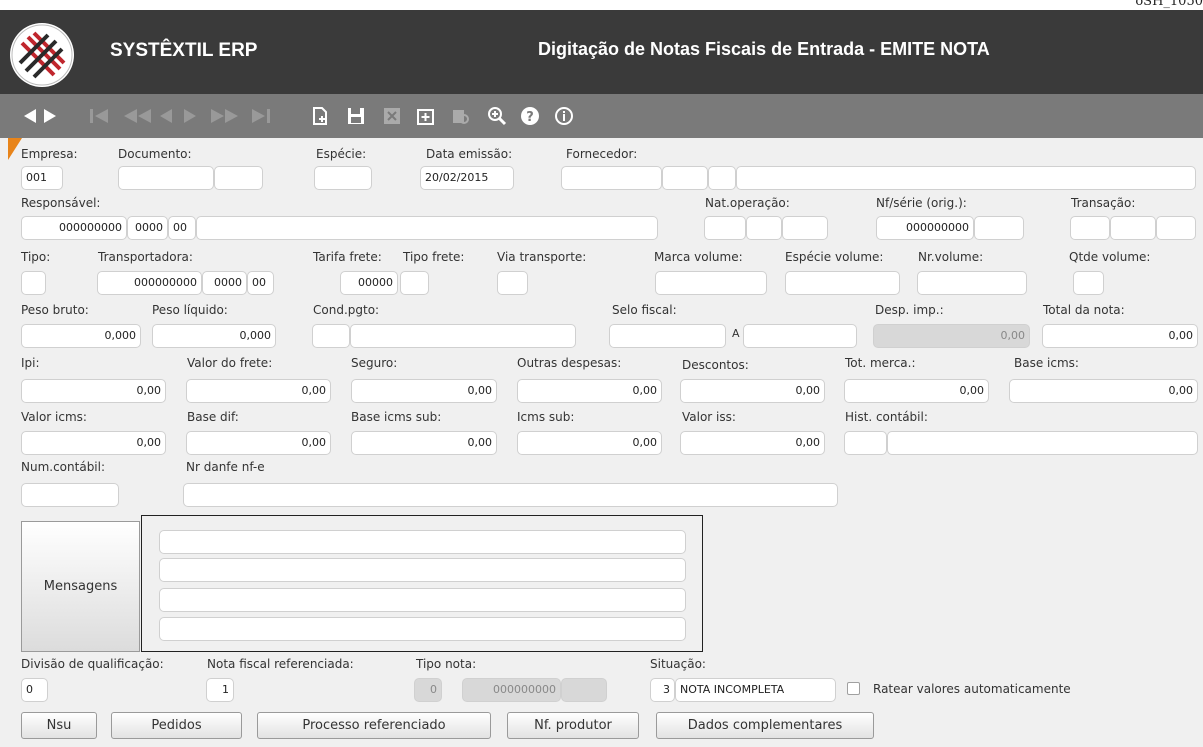 The height and width of the screenshot is (747, 1203). Describe the element at coordinates (530, 116) in the screenshot. I see `help-icon: ?` at that location.